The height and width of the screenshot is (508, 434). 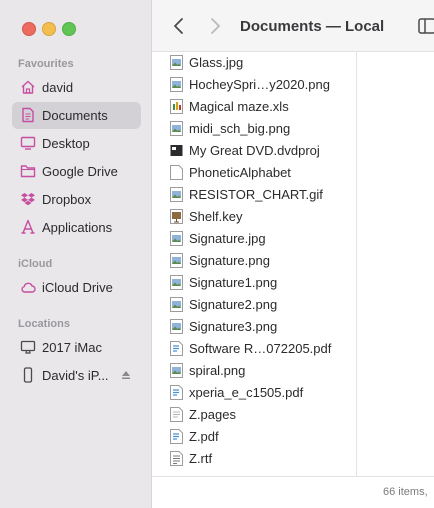 I want to click on sidebar-item-2017-imac: 2017 iMac, so click(x=76, y=347).